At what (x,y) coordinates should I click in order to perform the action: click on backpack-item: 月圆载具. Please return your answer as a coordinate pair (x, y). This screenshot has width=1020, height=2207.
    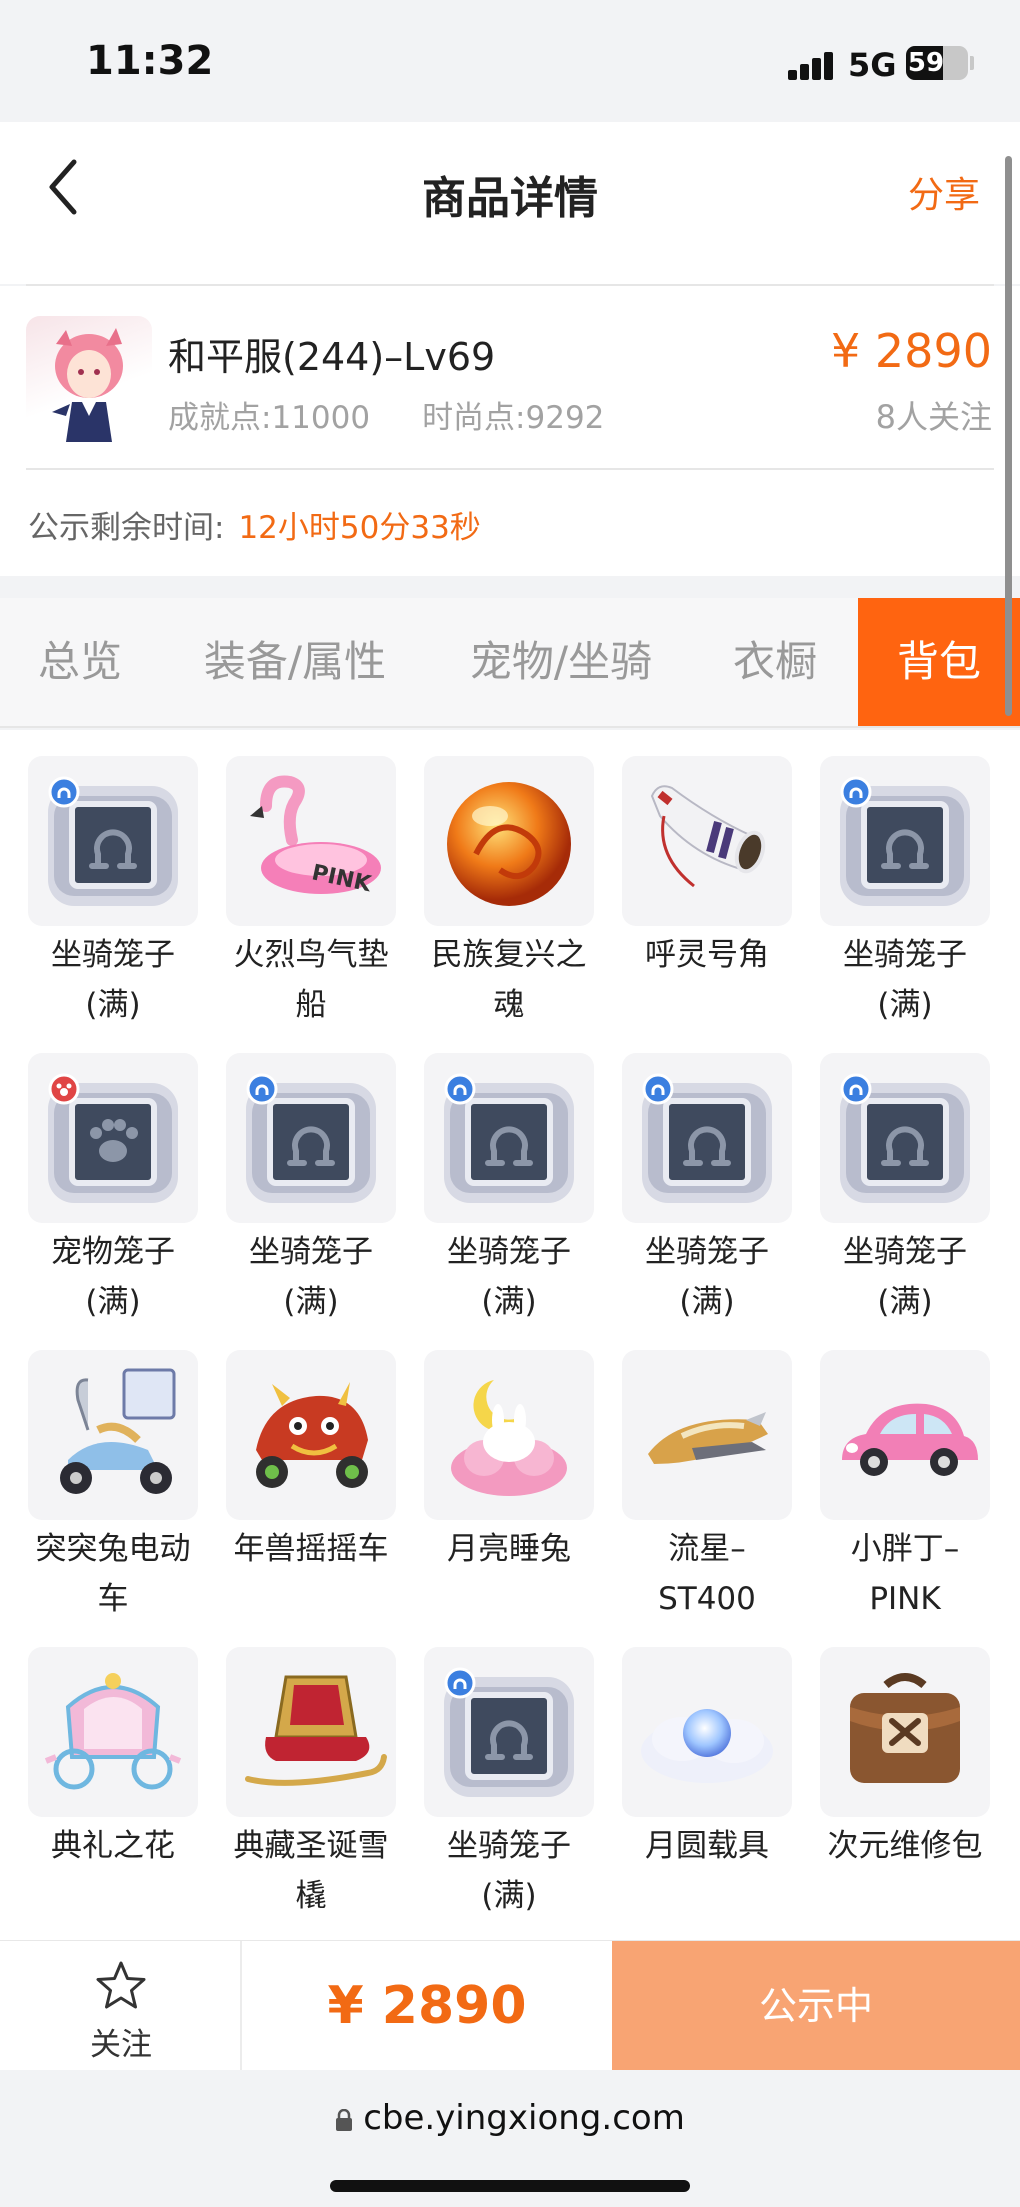
    Looking at the image, I should click on (707, 1769).